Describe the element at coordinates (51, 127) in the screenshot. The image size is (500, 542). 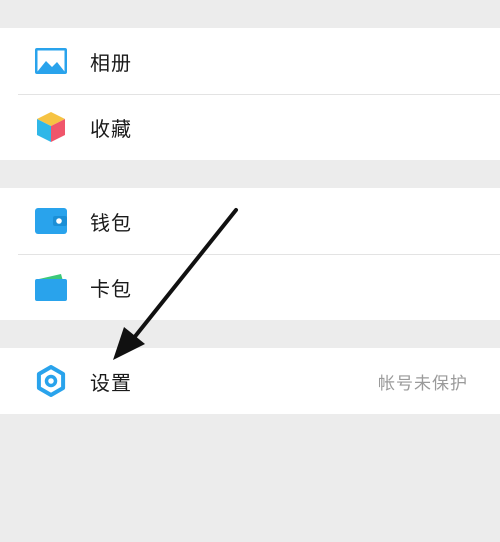
I see `favorites-icon` at that location.